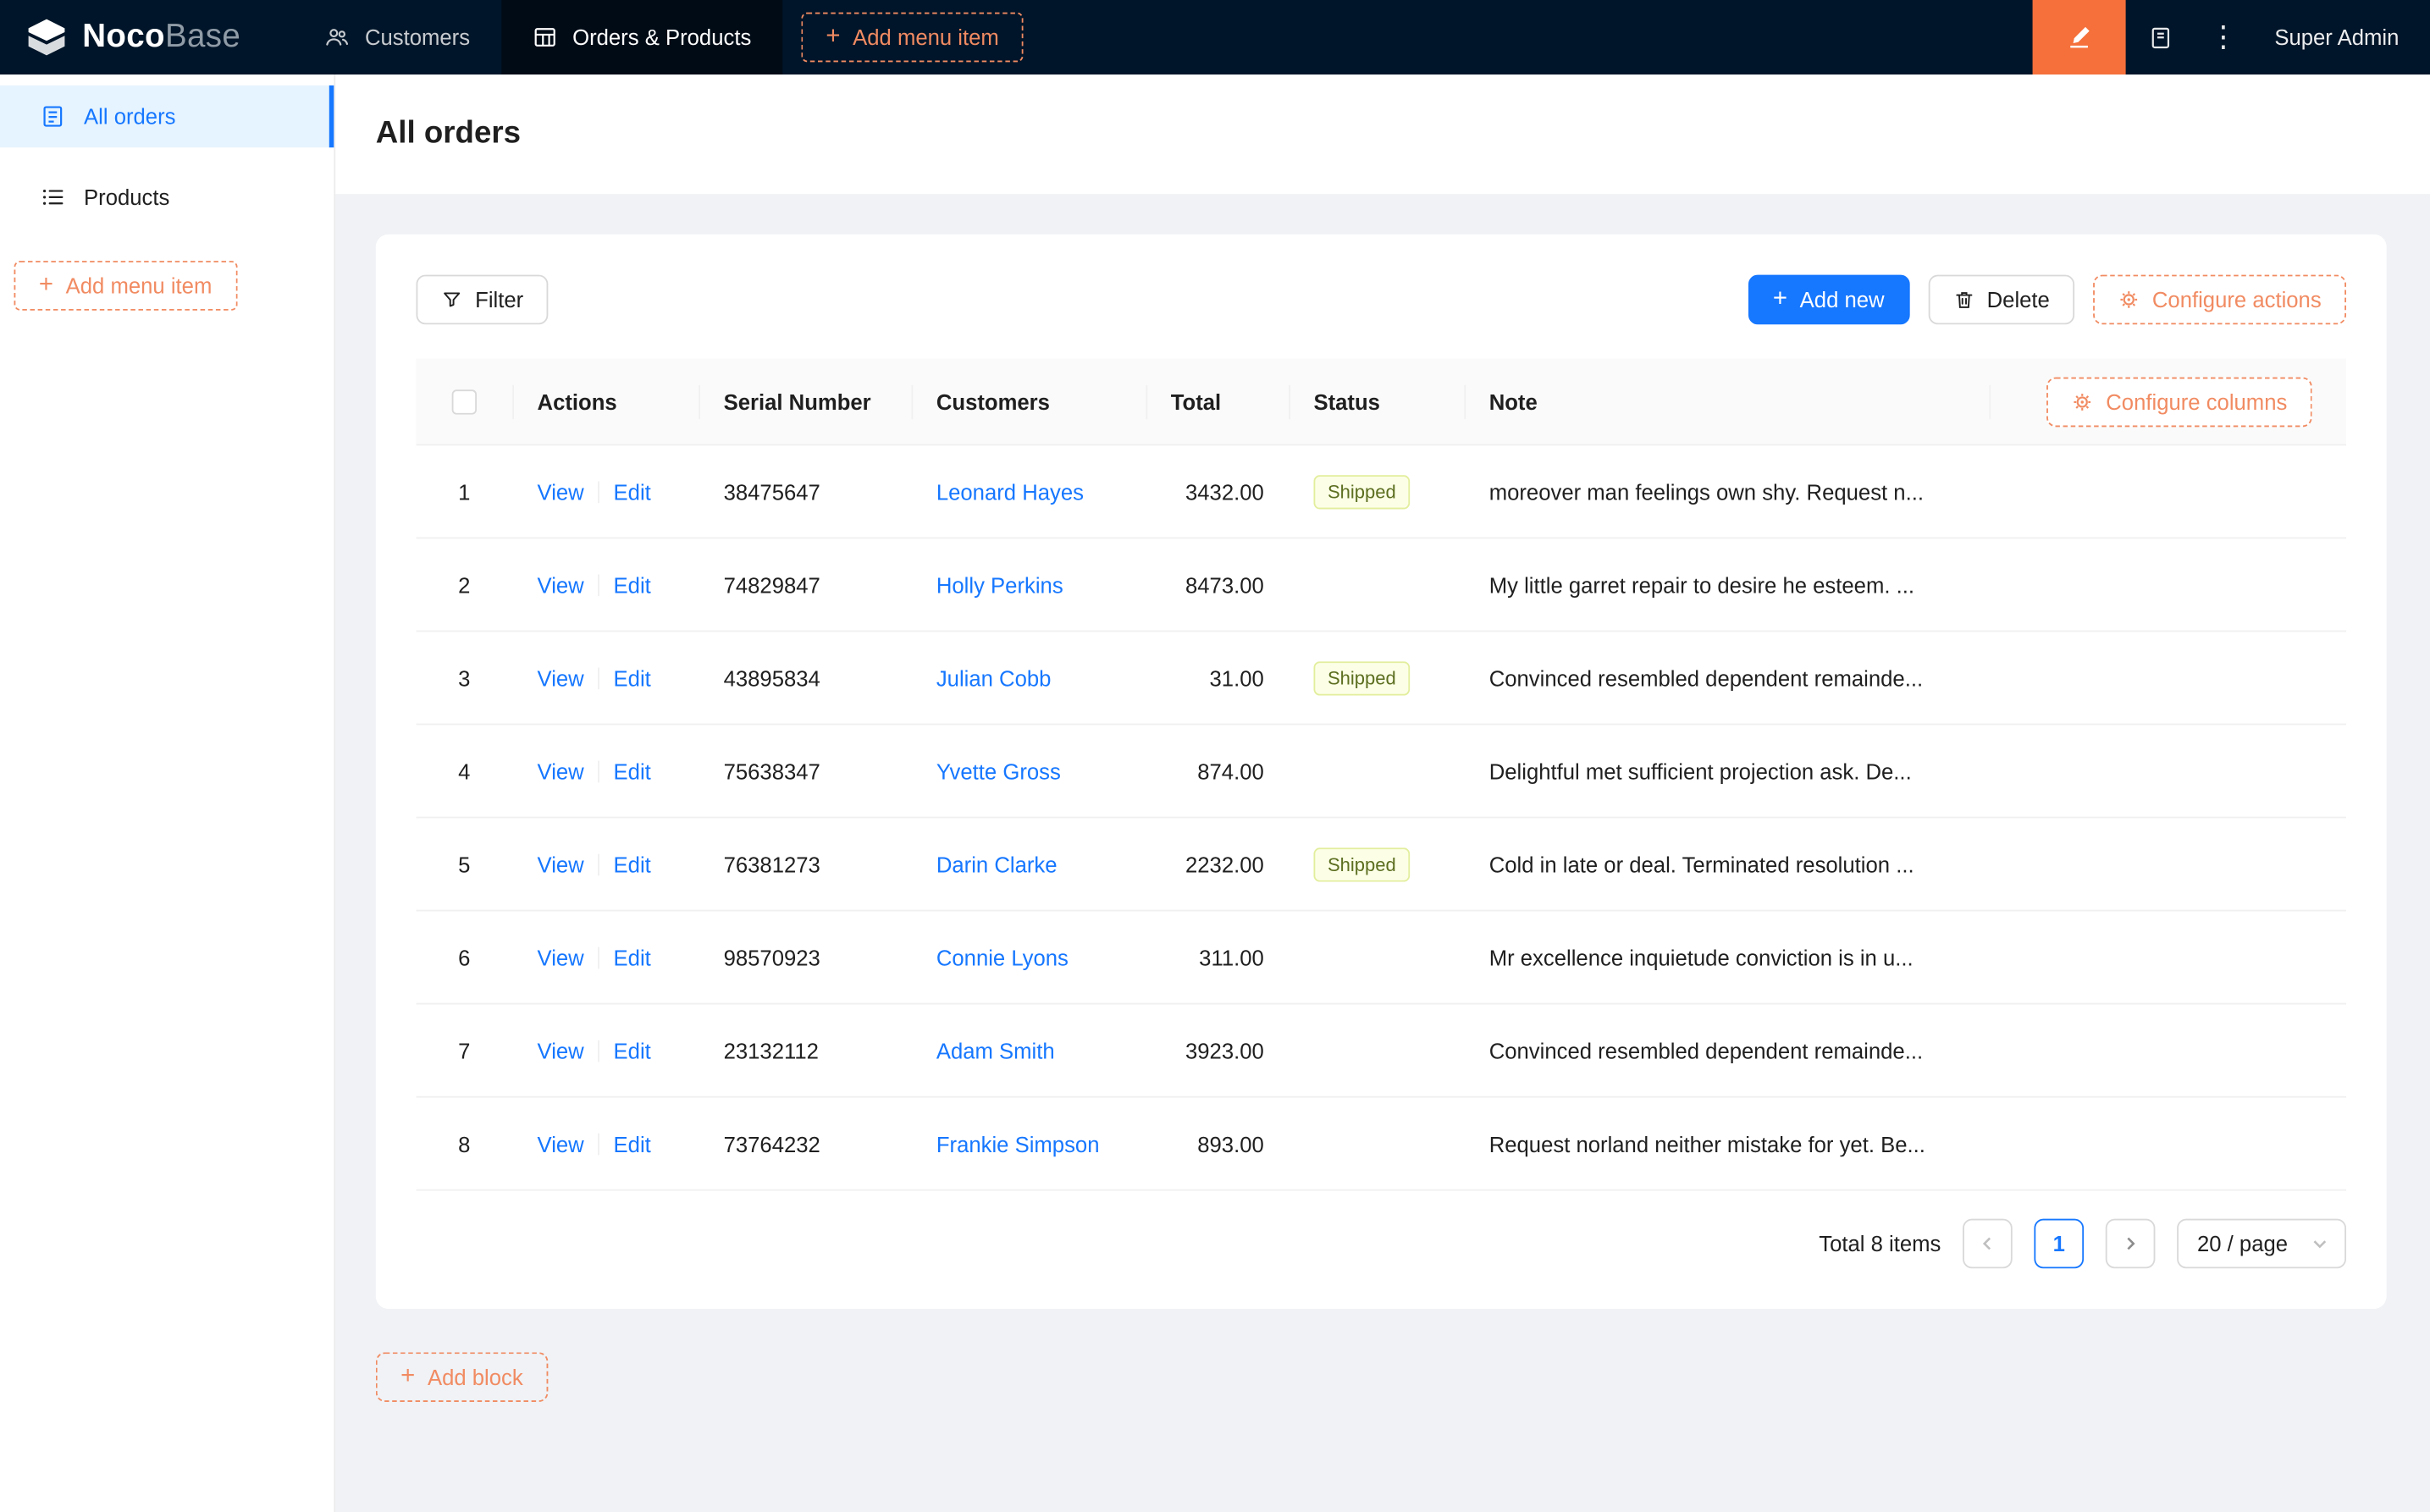 The height and width of the screenshot is (1512, 2430). I want to click on column-header-serial-number: Serial Number, so click(805, 401).